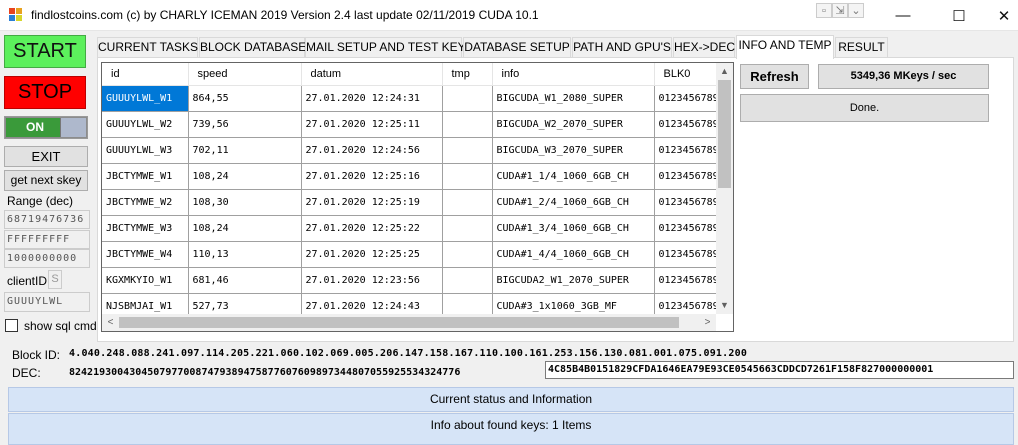 Image resolution: width=1018 pixels, height=445 pixels. What do you see at coordinates (999, 15) in the screenshot?
I see `close-button: ✕` at bounding box center [999, 15].